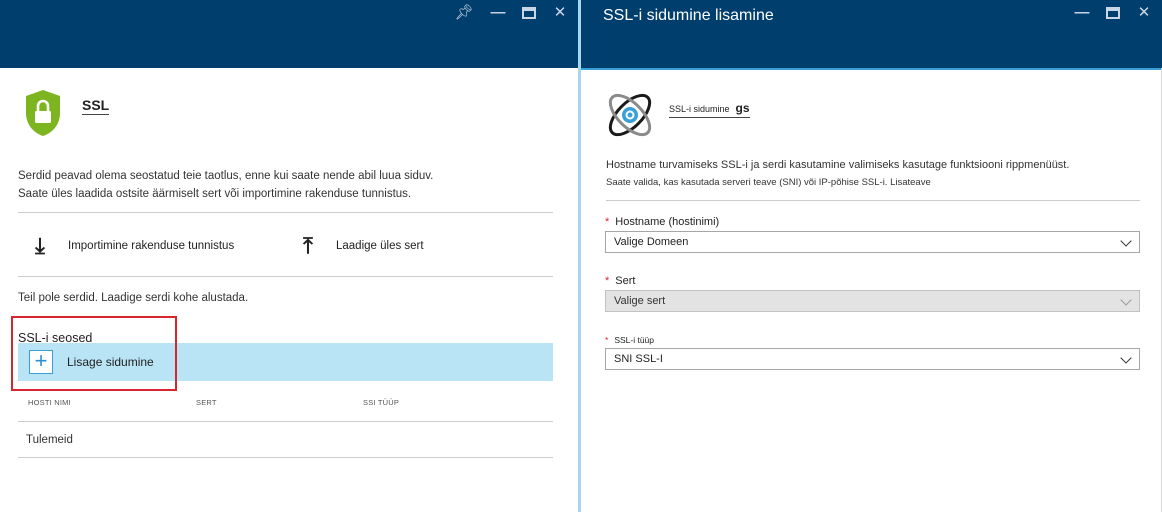 Image resolution: width=1162 pixels, height=512 pixels. I want to click on certificate-label: * Sert, so click(620, 281).